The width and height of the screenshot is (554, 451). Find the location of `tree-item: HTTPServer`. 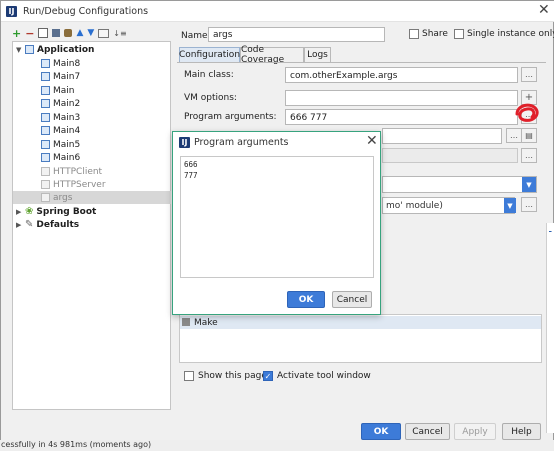

tree-item: HTTPServer is located at coordinates (92, 184).